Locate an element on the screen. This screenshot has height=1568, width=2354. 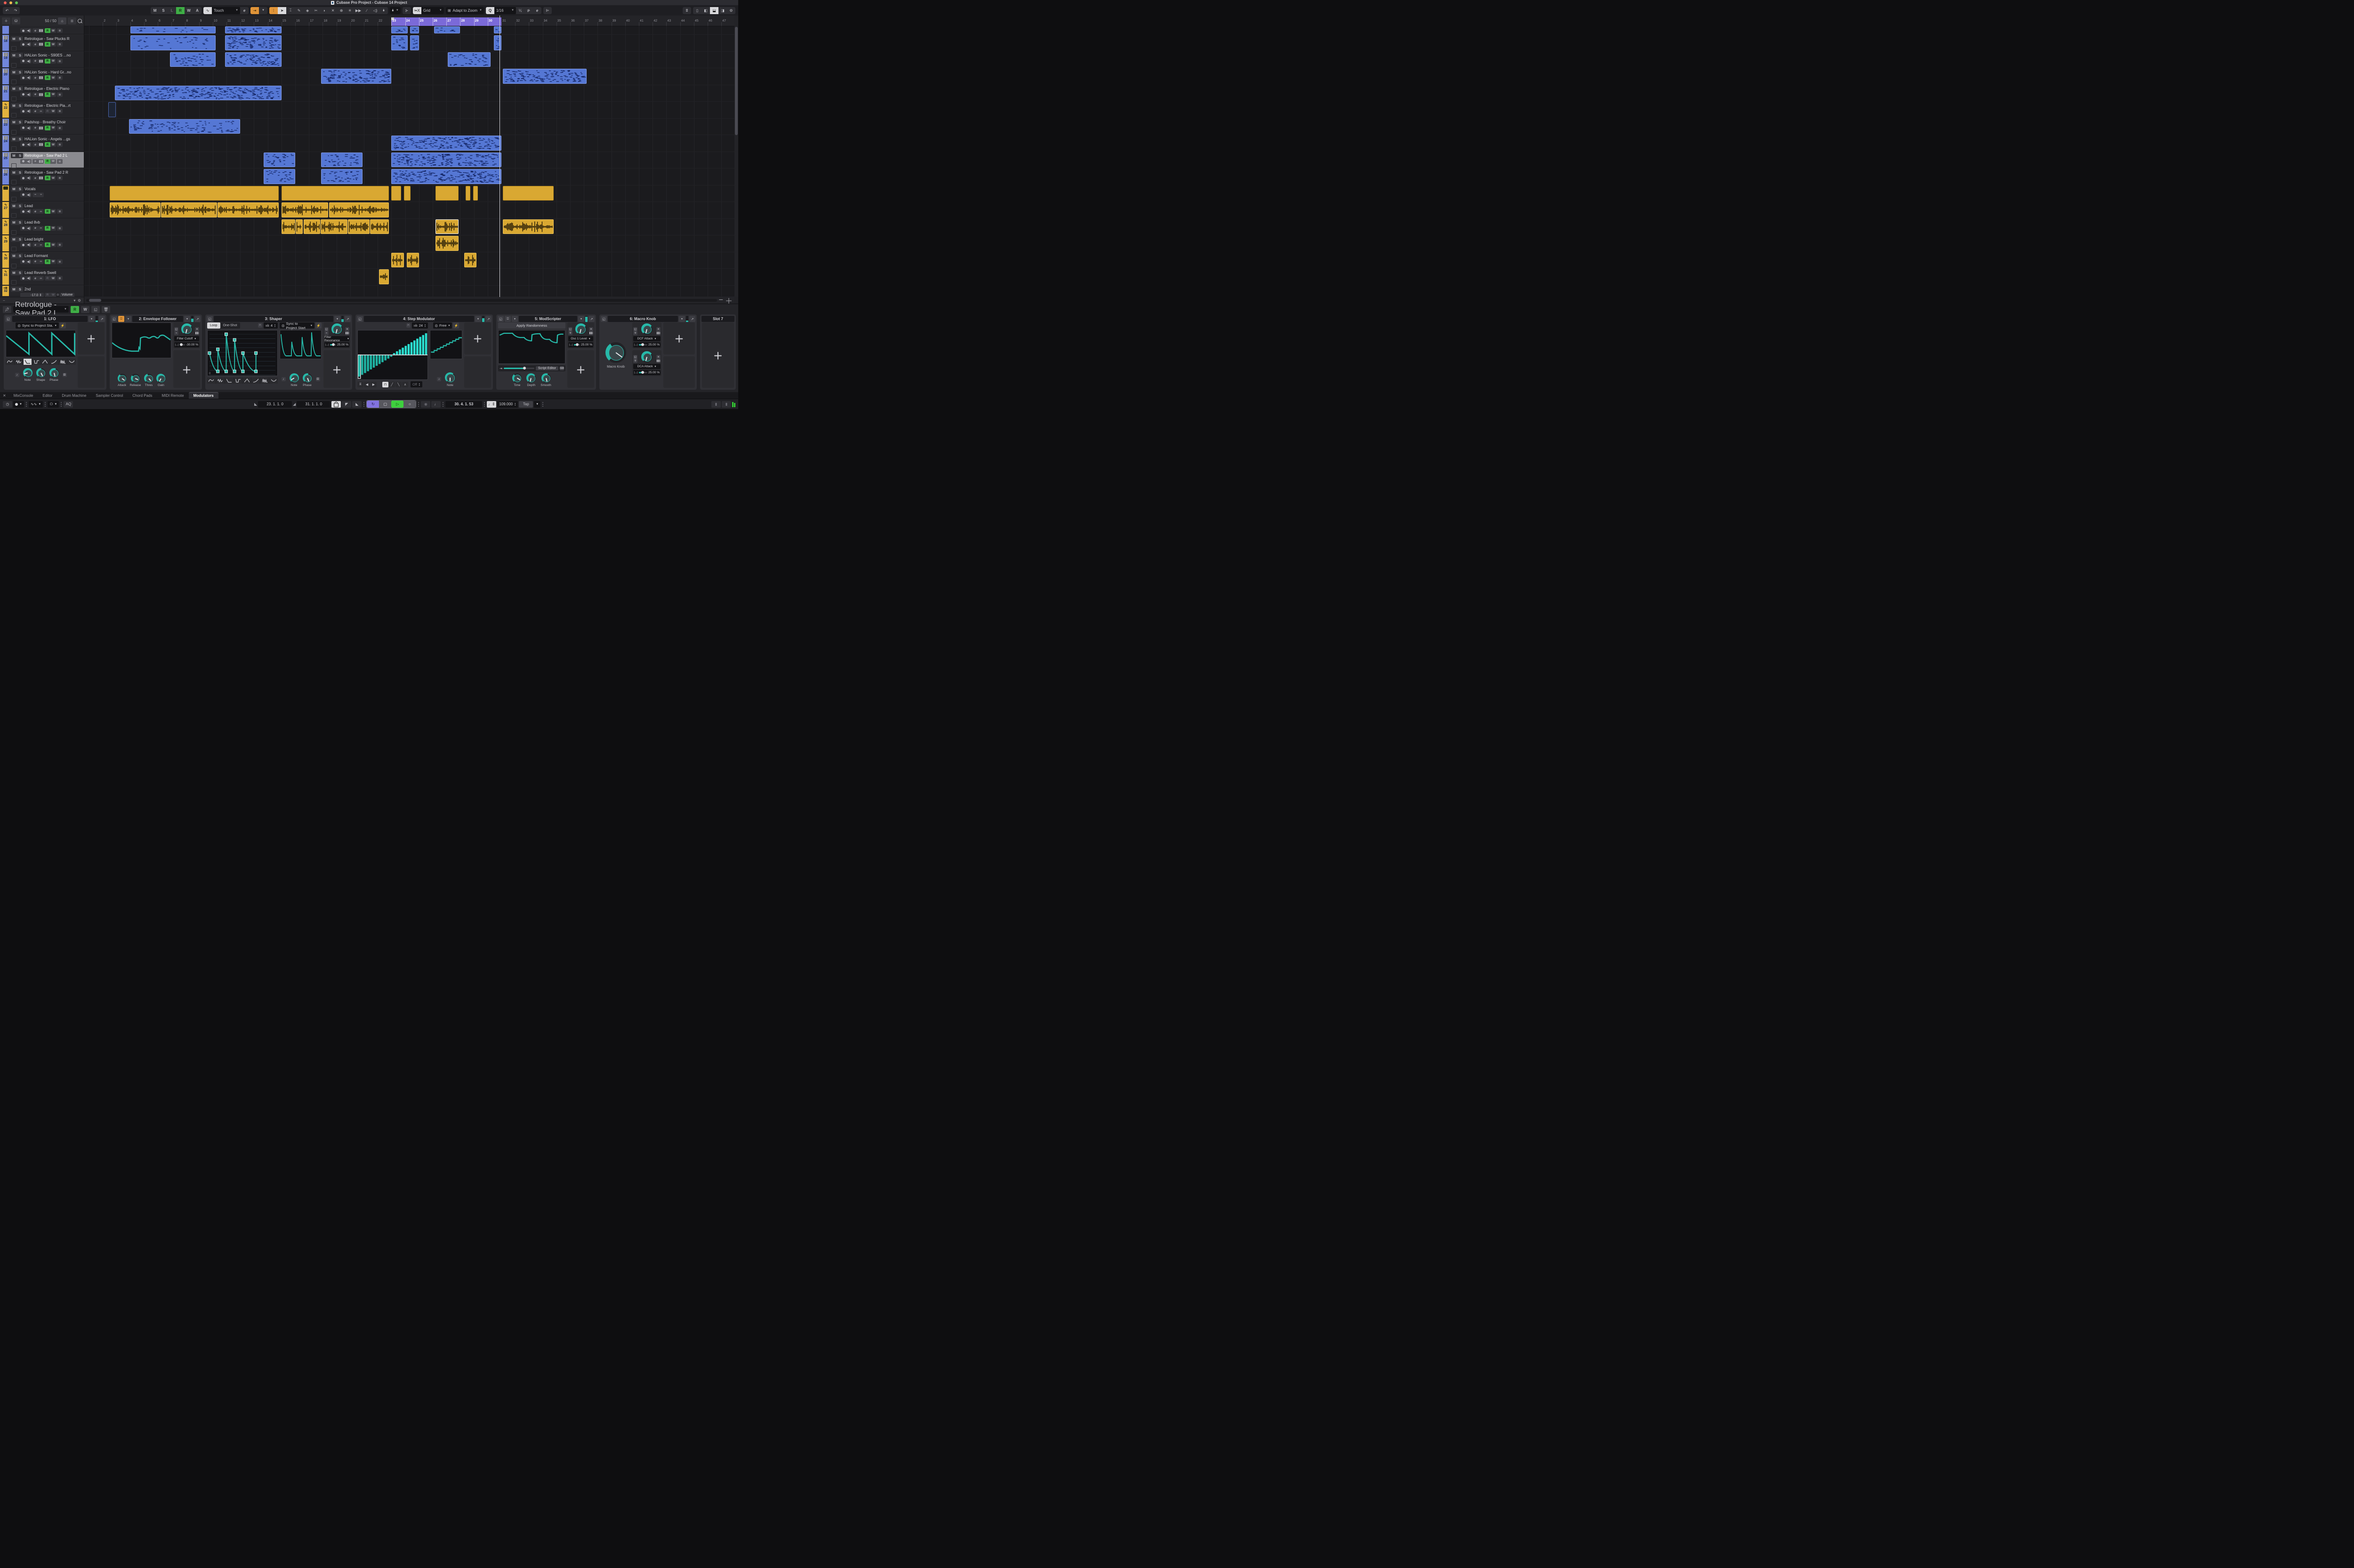
tab-modulators: Modulators is located at coordinates (203, 396).